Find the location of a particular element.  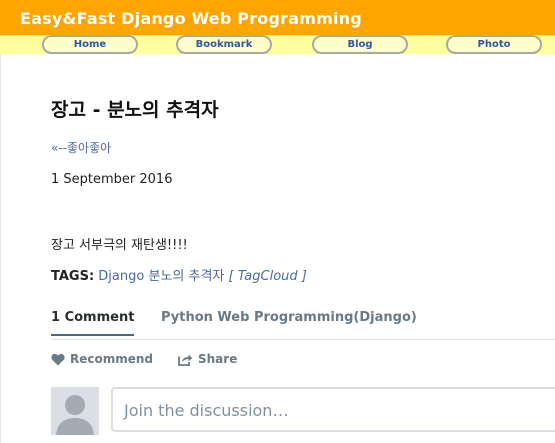

share-button: Share is located at coordinates (207, 359).